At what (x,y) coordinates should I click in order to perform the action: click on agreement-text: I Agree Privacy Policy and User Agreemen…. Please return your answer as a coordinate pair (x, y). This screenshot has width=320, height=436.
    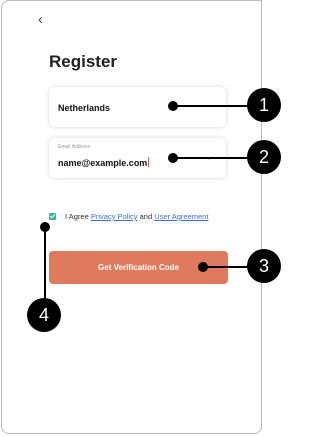
    Looking at the image, I should click on (147, 216).